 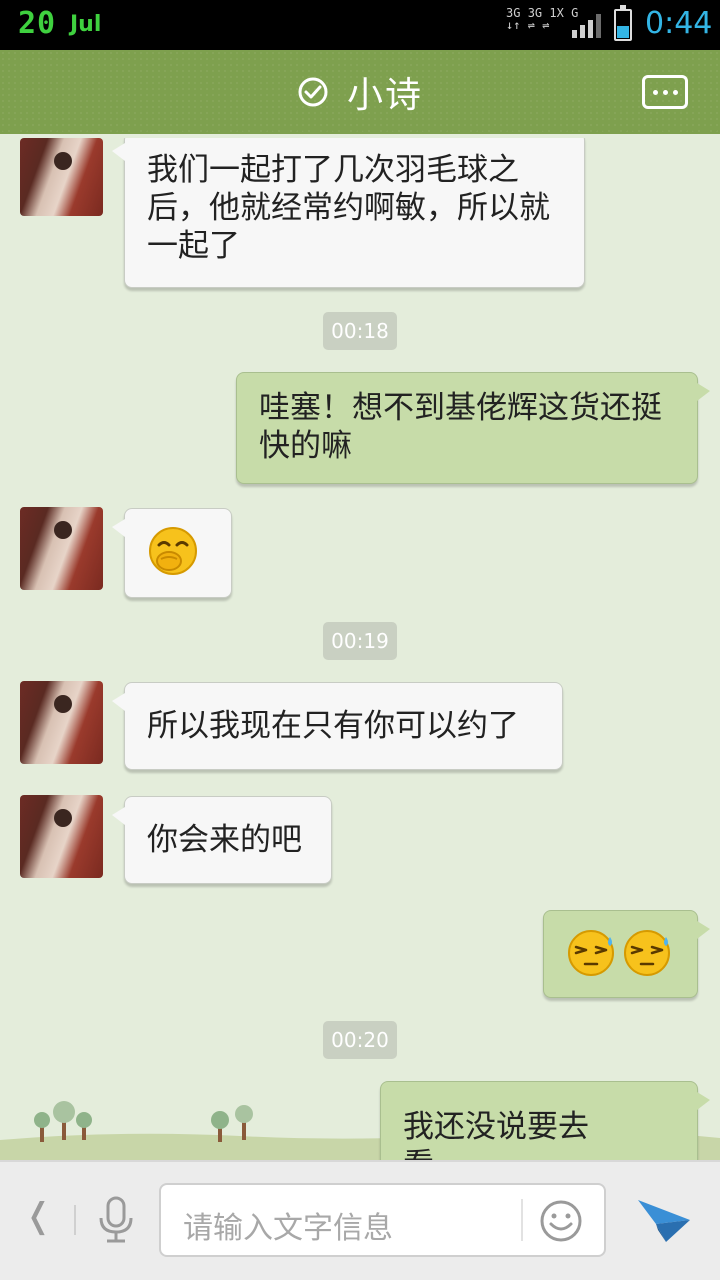 What do you see at coordinates (360, 1040) in the screenshot?
I see `timestamp: 00:20` at bounding box center [360, 1040].